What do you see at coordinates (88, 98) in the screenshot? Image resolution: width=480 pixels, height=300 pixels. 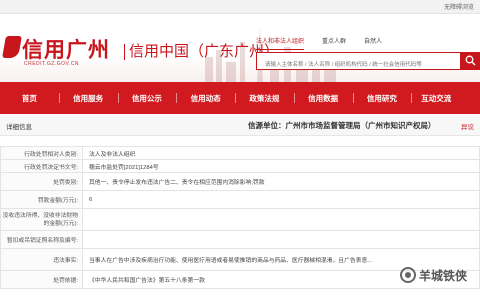 I see `nav-item-credit-service: 信用服务` at bounding box center [88, 98].